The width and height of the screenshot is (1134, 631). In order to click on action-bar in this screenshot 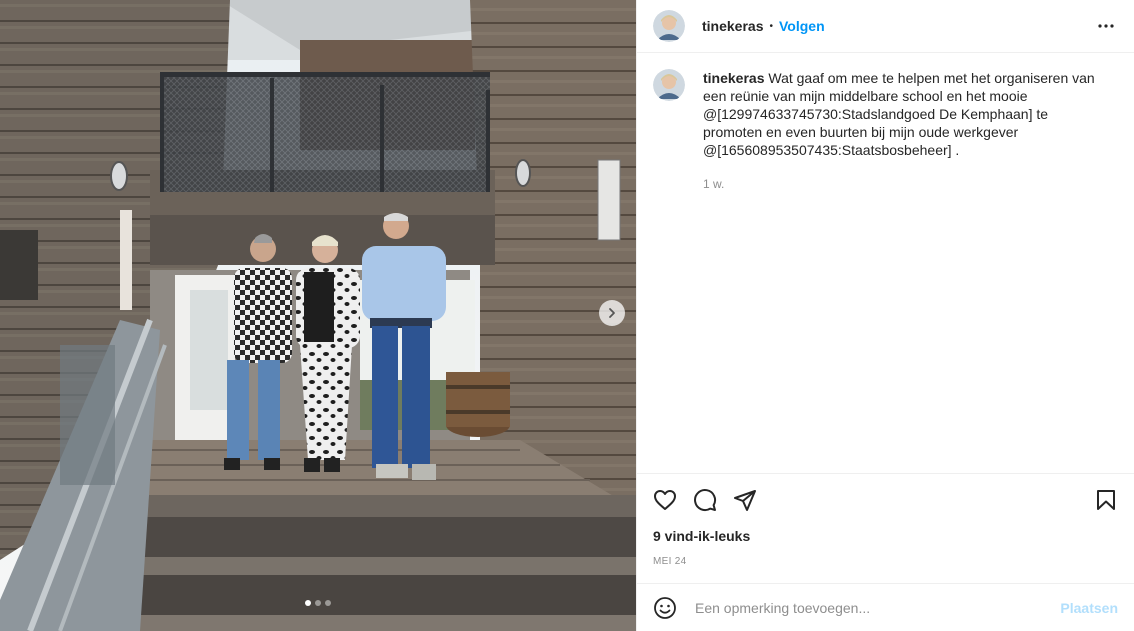, I will do `click(885, 500)`.